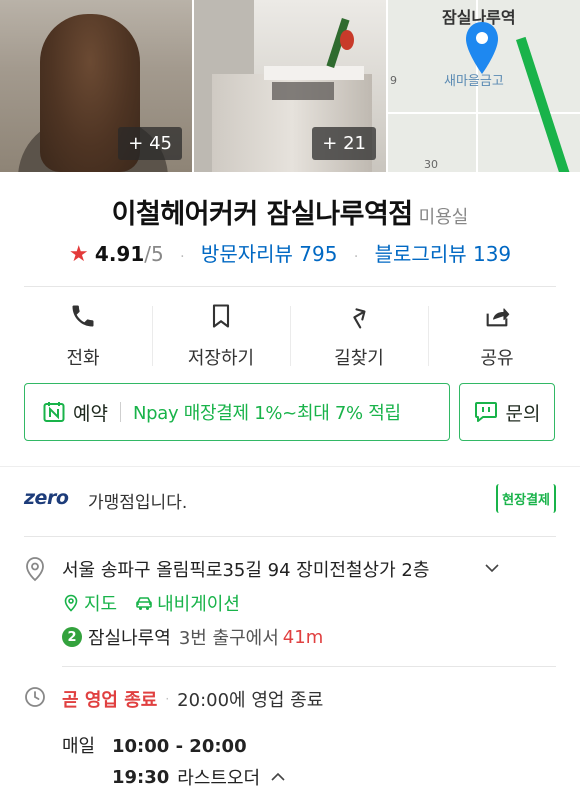 The height and width of the screenshot is (799, 580). What do you see at coordinates (497, 336) in the screenshot?
I see `share-button: 공유` at bounding box center [497, 336].